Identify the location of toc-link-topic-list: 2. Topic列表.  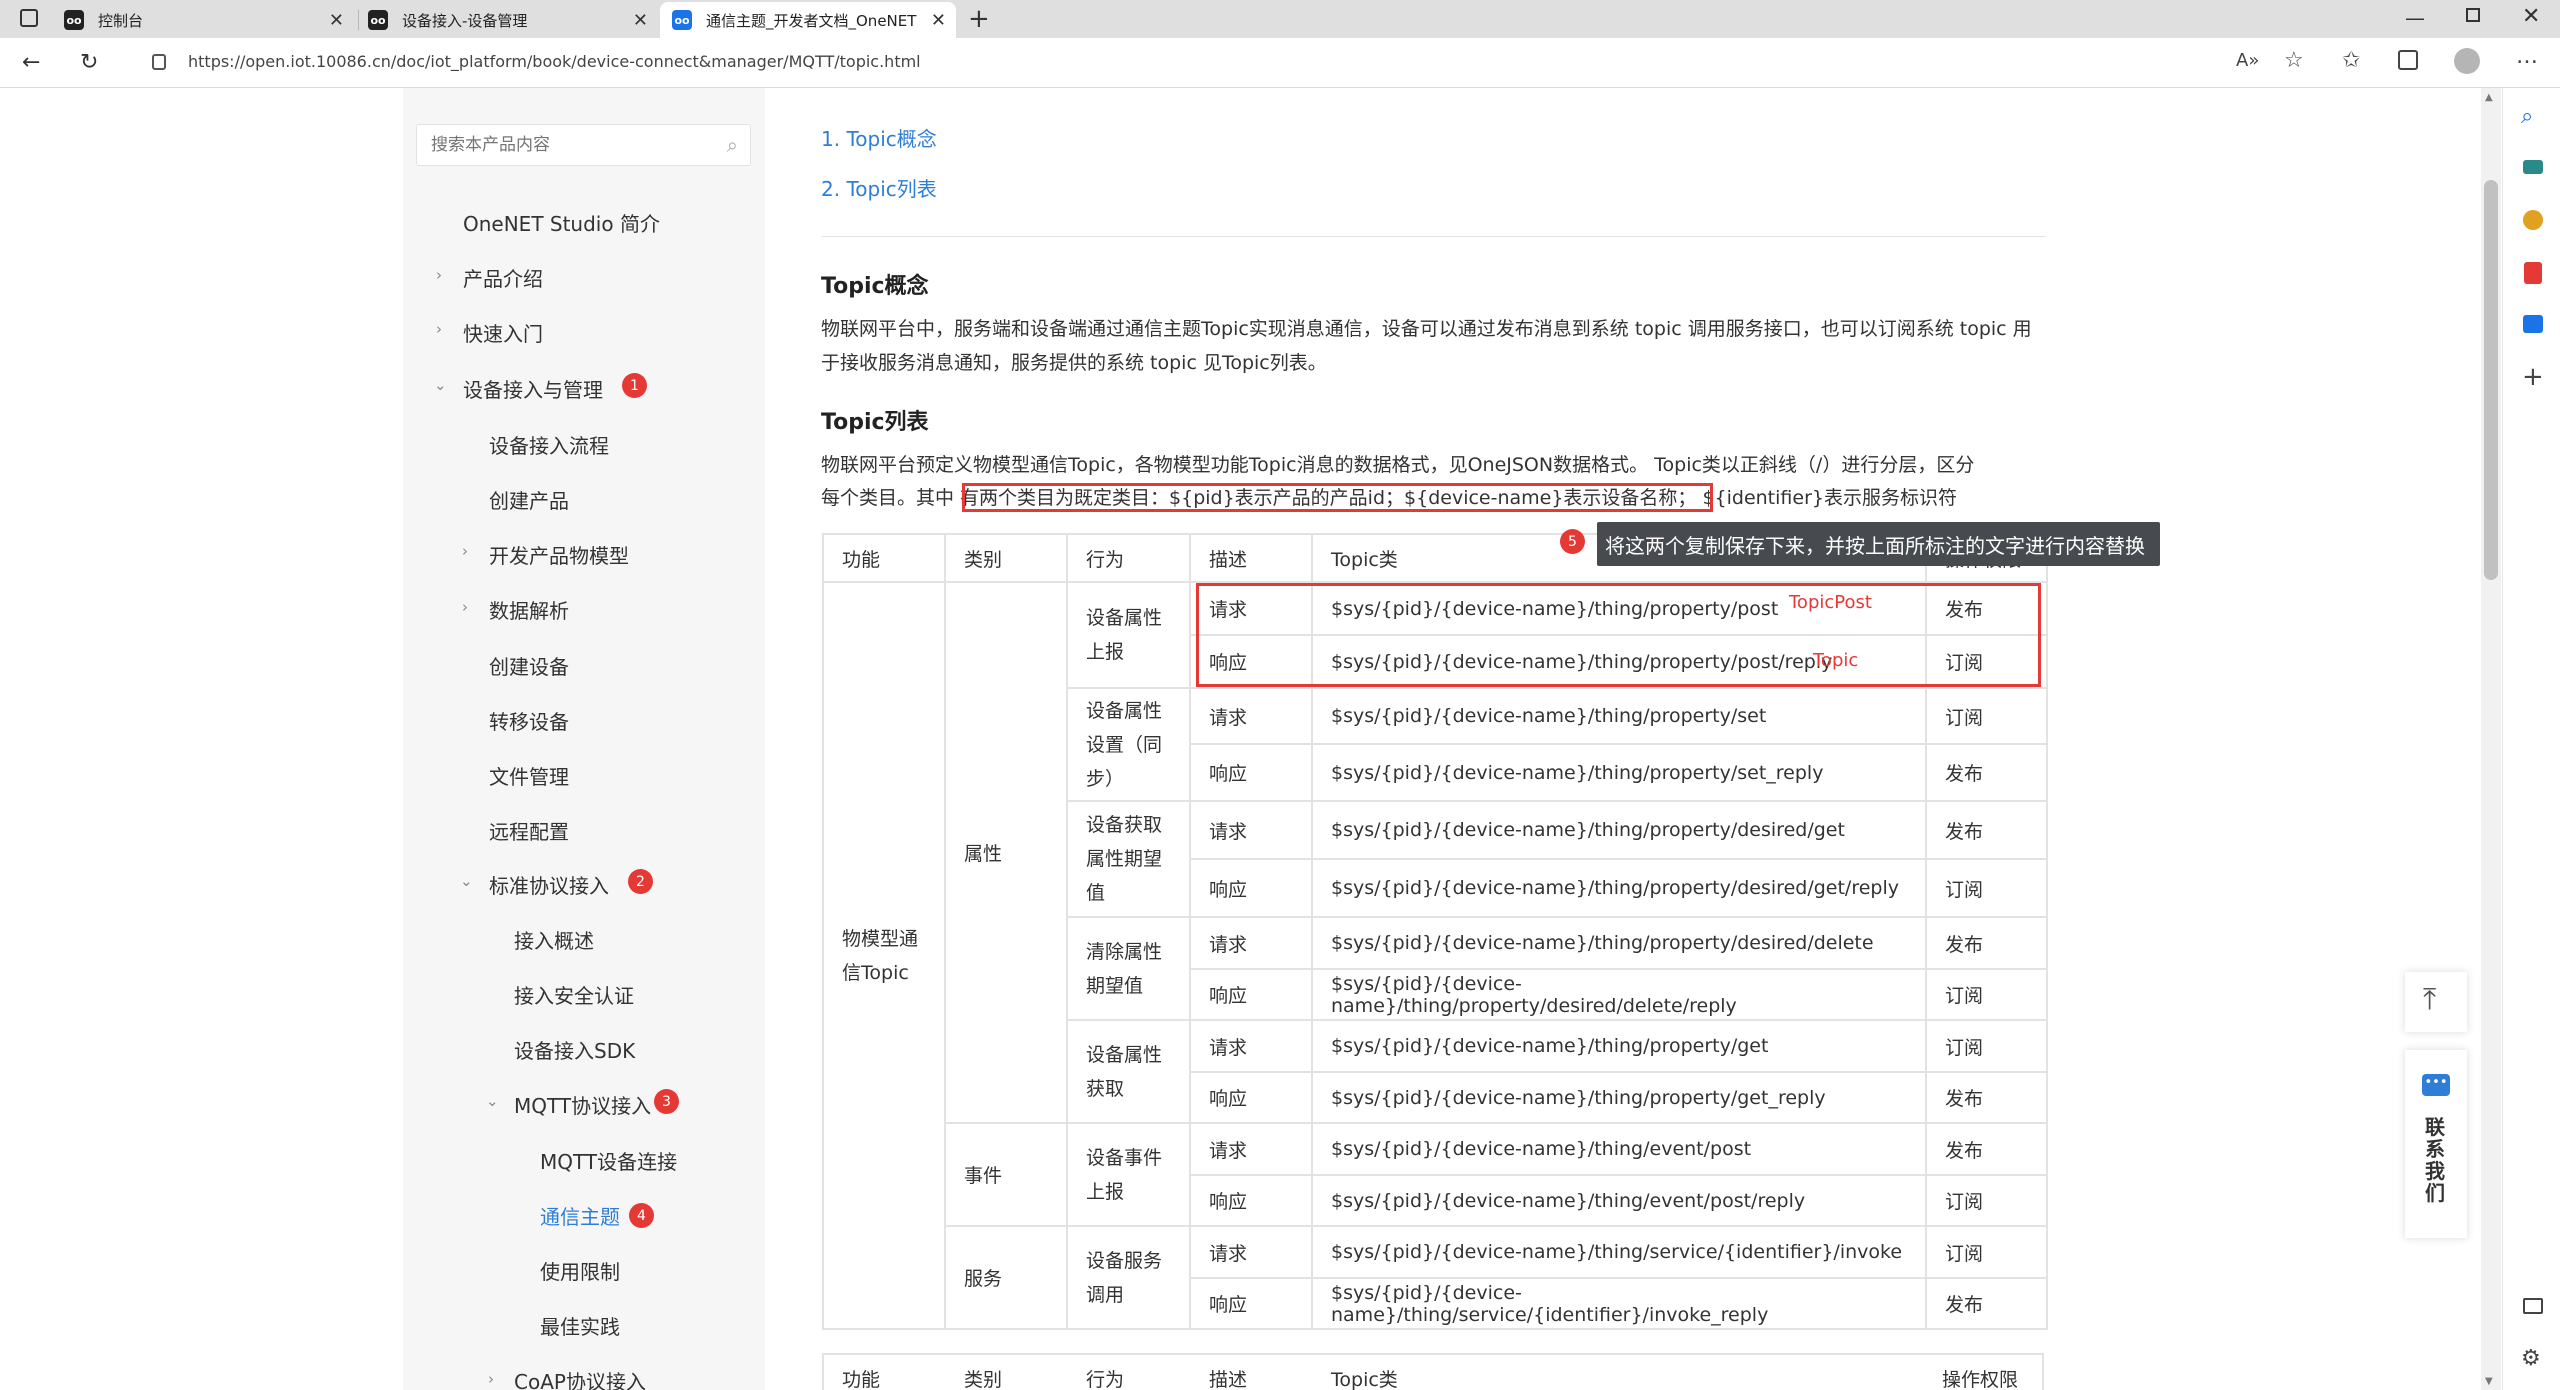
(879, 187).